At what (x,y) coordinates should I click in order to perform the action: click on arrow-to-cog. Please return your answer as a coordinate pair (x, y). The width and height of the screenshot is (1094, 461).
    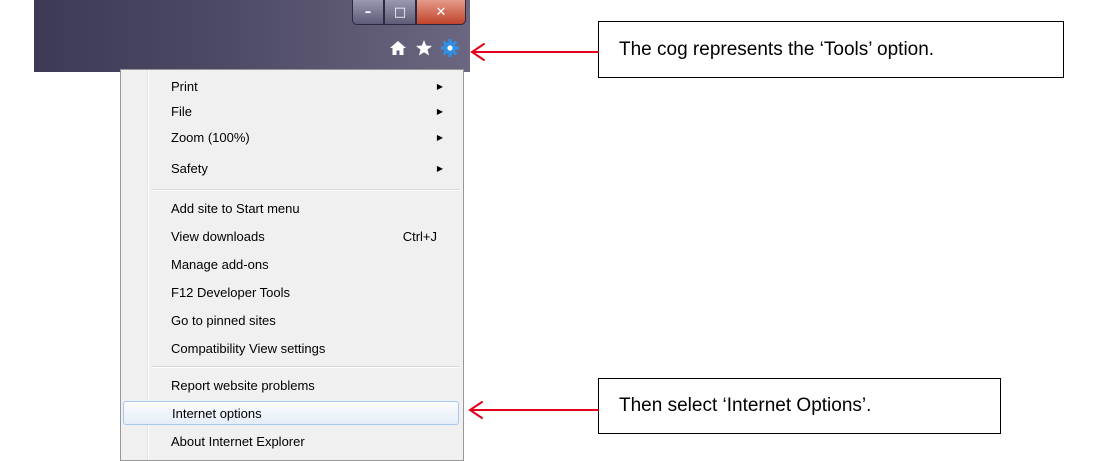
    Looking at the image, I should click on (534, 52).